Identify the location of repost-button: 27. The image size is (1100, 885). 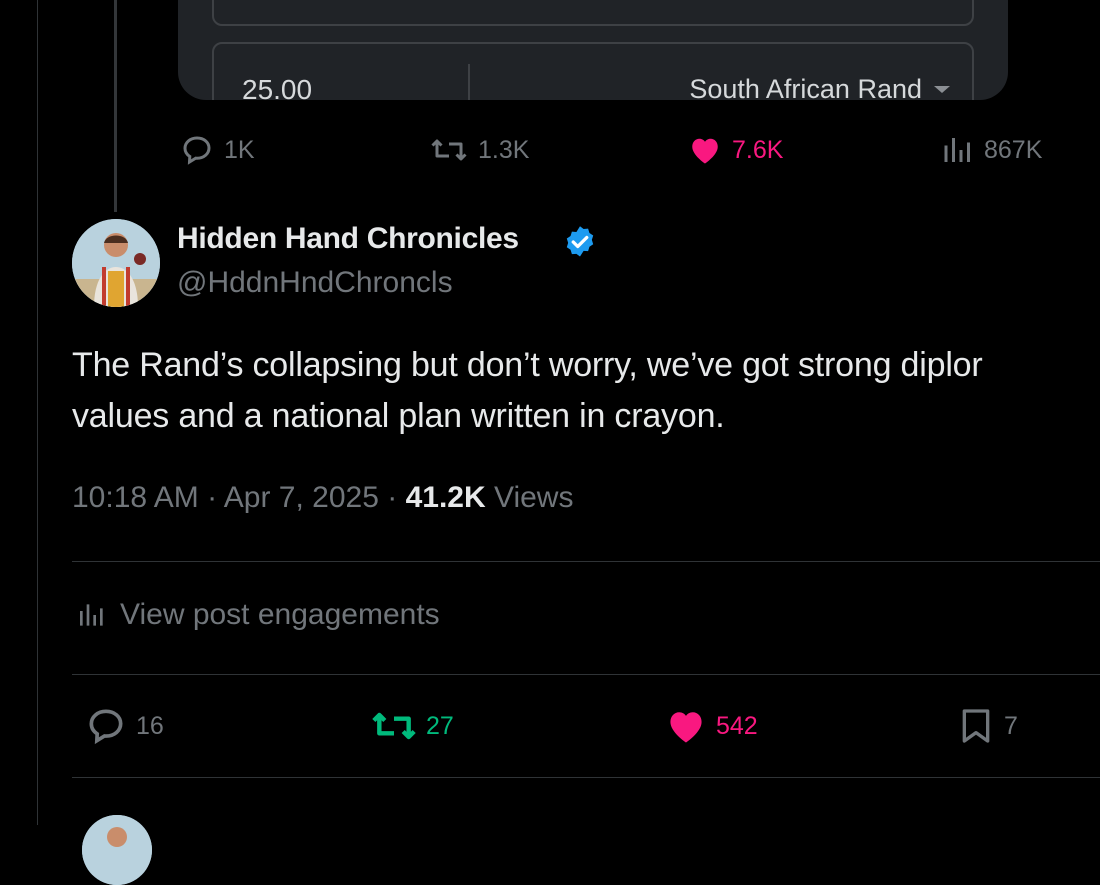
(412, 726).